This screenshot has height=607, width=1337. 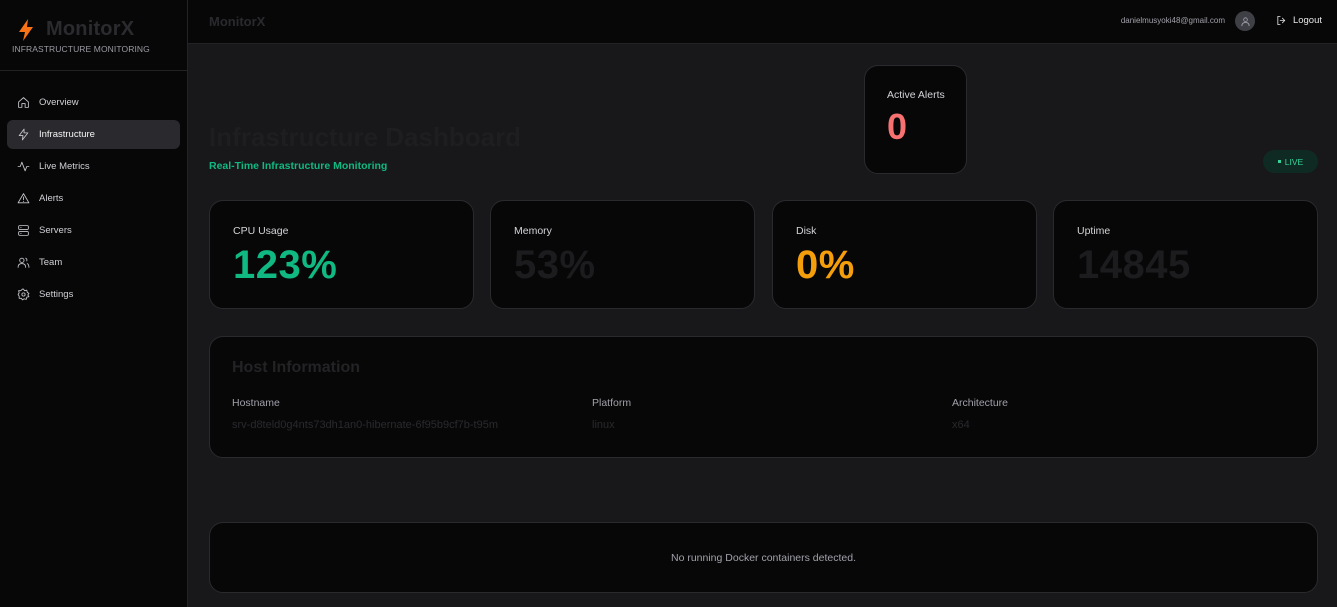 What do you see at coordinates (64, 166) in the screenshot?
I see `sidebar-item-label: Live Metrics` at bounding box center [64, 166].